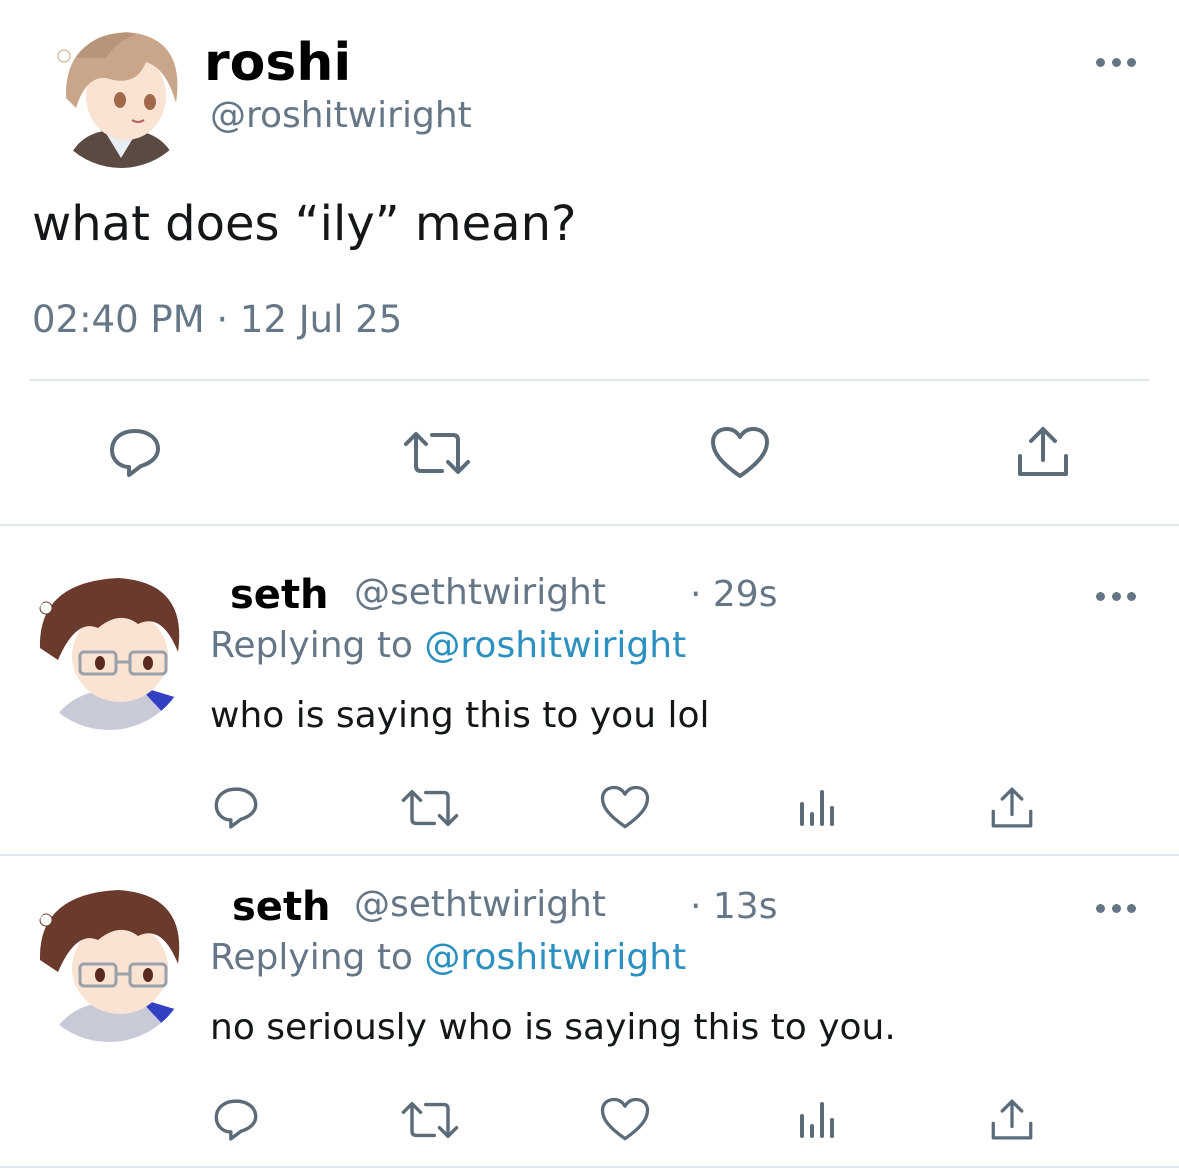 The image size is (1179, 1172). What do you see at coordinates (589, 380) in the screenshot?
I see `main-divider` at bounding box center [589, 380].